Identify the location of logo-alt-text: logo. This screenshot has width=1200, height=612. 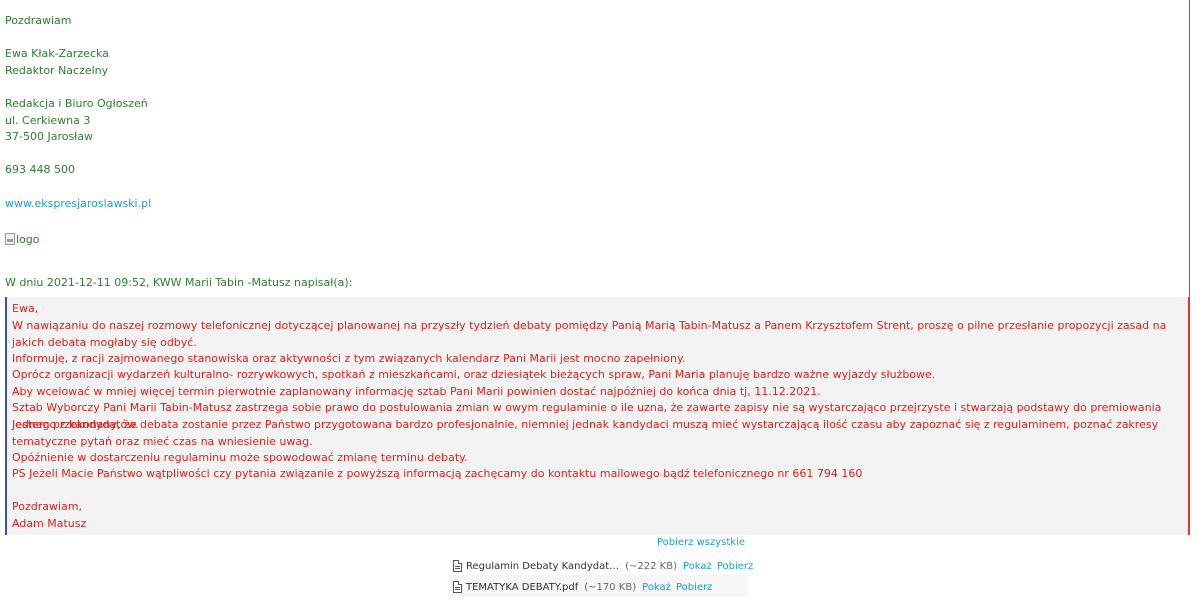
(28, 239).